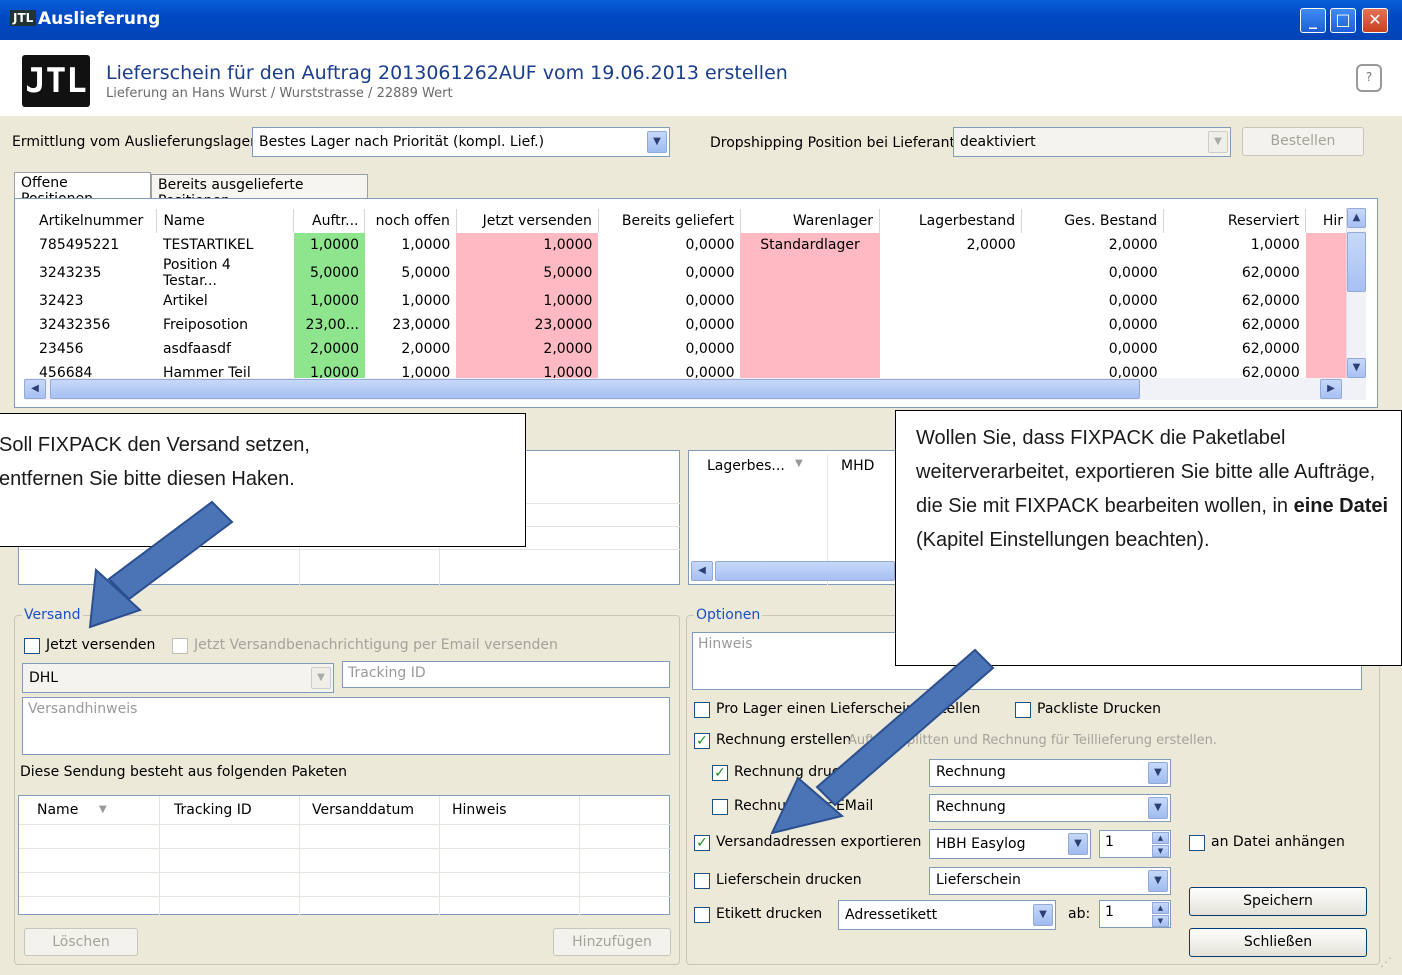 The width and height of the screenshot is (1402, 975). Describe the element at coordinates (882, 741) in the screenshot. I see `right-arrow-icon` at that location.